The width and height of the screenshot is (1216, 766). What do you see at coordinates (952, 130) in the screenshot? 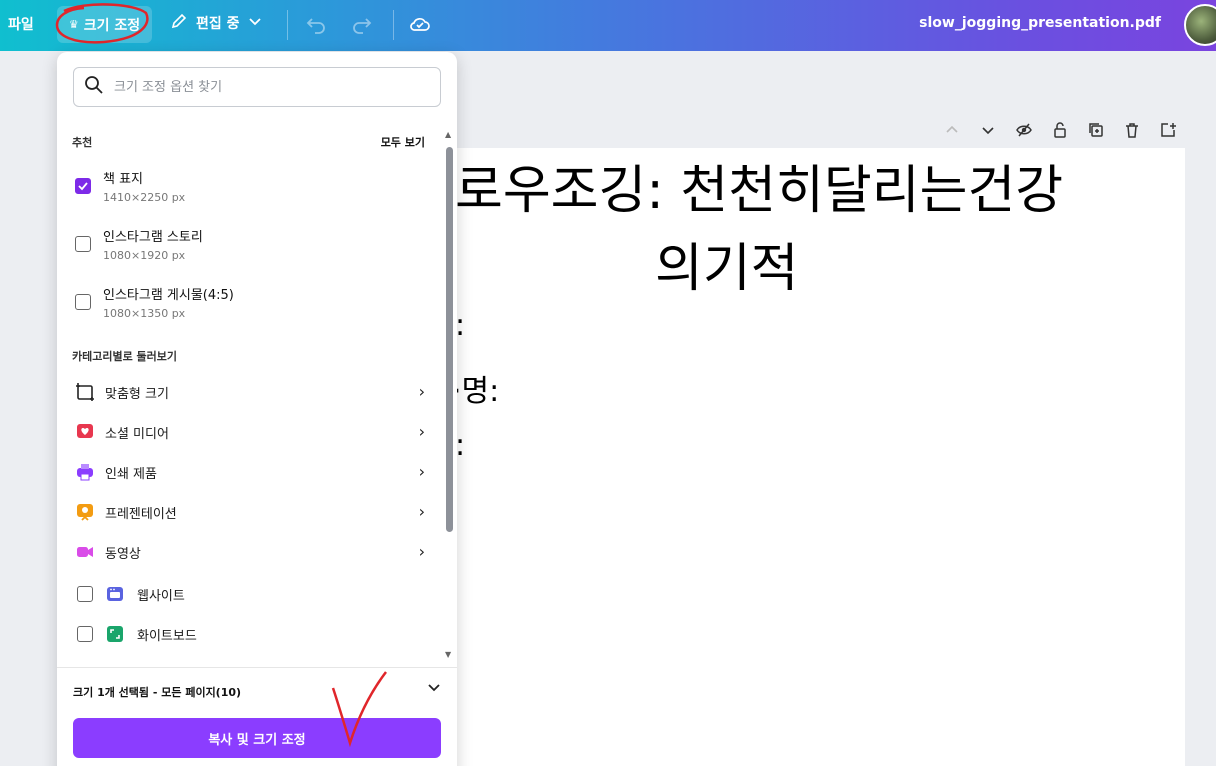
I see `chevron-up-icon` at bounding box center [952, 130].